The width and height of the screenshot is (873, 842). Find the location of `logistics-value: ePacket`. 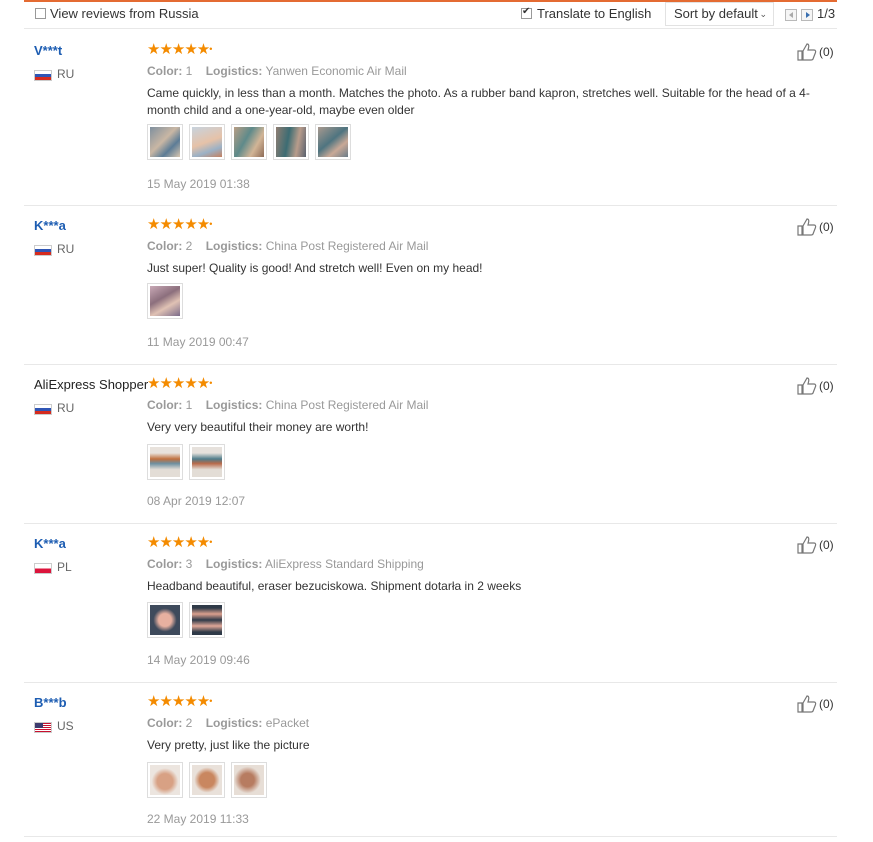

logistics-value: ePacket is located at coordinates (287, 723).